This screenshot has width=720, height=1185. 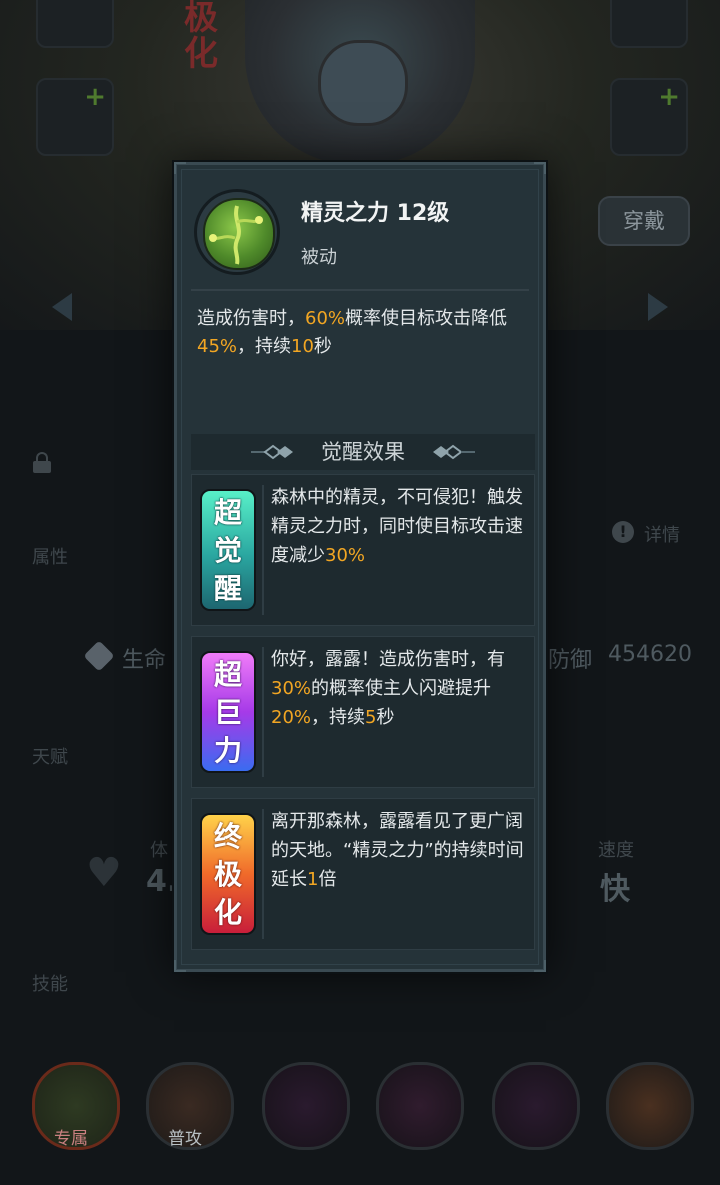 I want to click on speed-label: 速度, so click(x=616, y=850).